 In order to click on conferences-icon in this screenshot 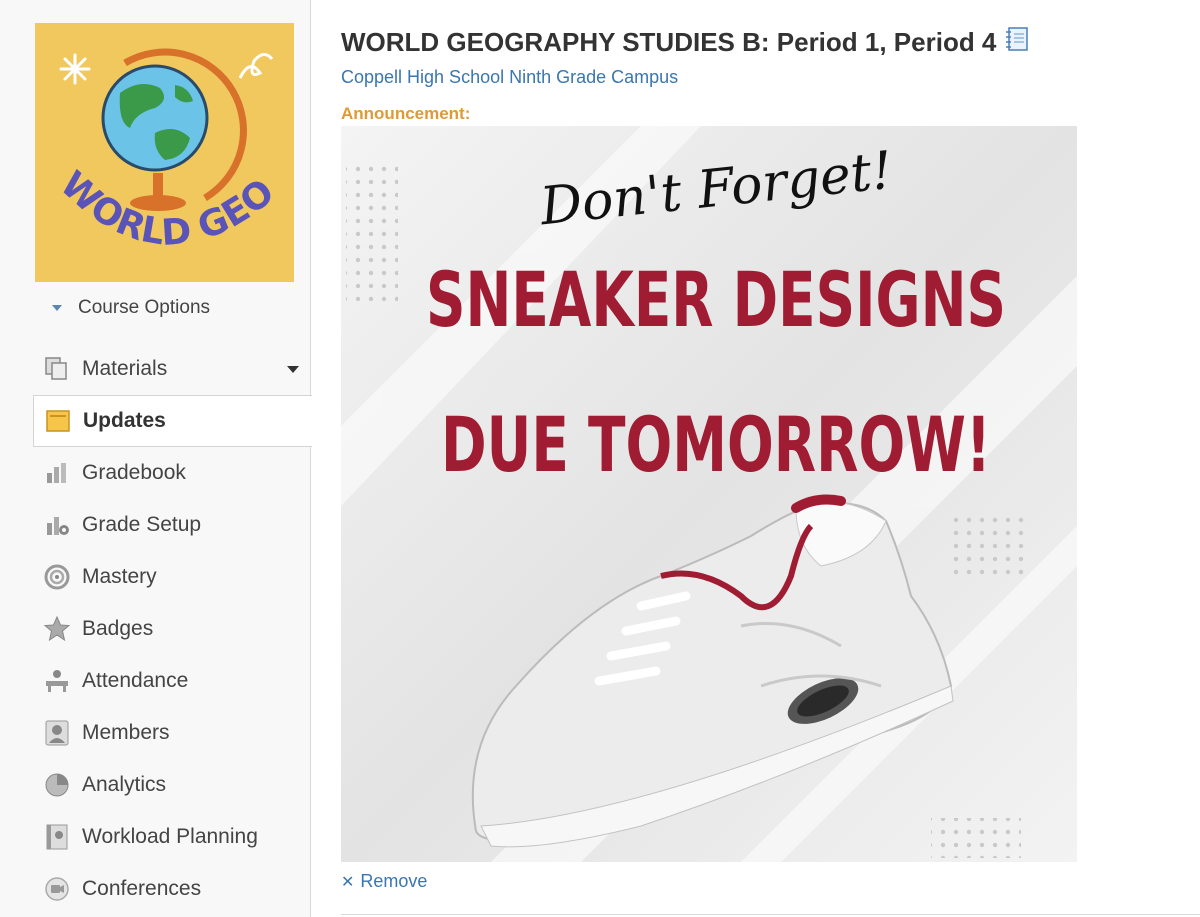, I will do `click(57, 889)`.